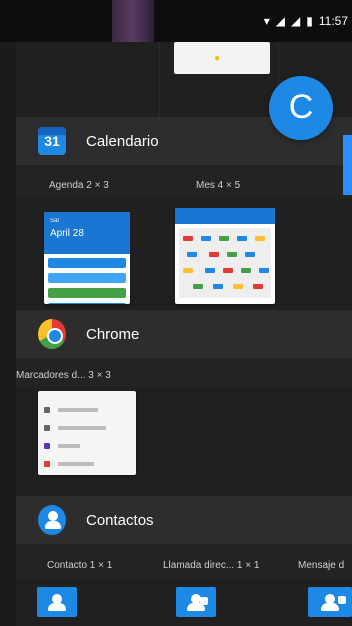  What do you see at coordinates (52, 141) in the screenshot?
I see `calendar-icon: 31` at bounding box center [52, 141].